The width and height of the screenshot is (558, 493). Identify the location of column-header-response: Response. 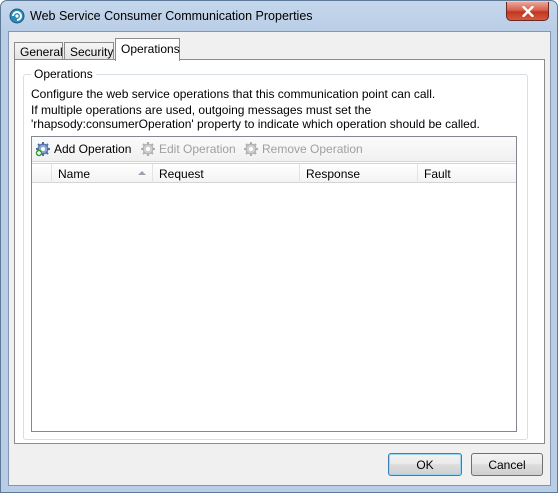
(359, 173).